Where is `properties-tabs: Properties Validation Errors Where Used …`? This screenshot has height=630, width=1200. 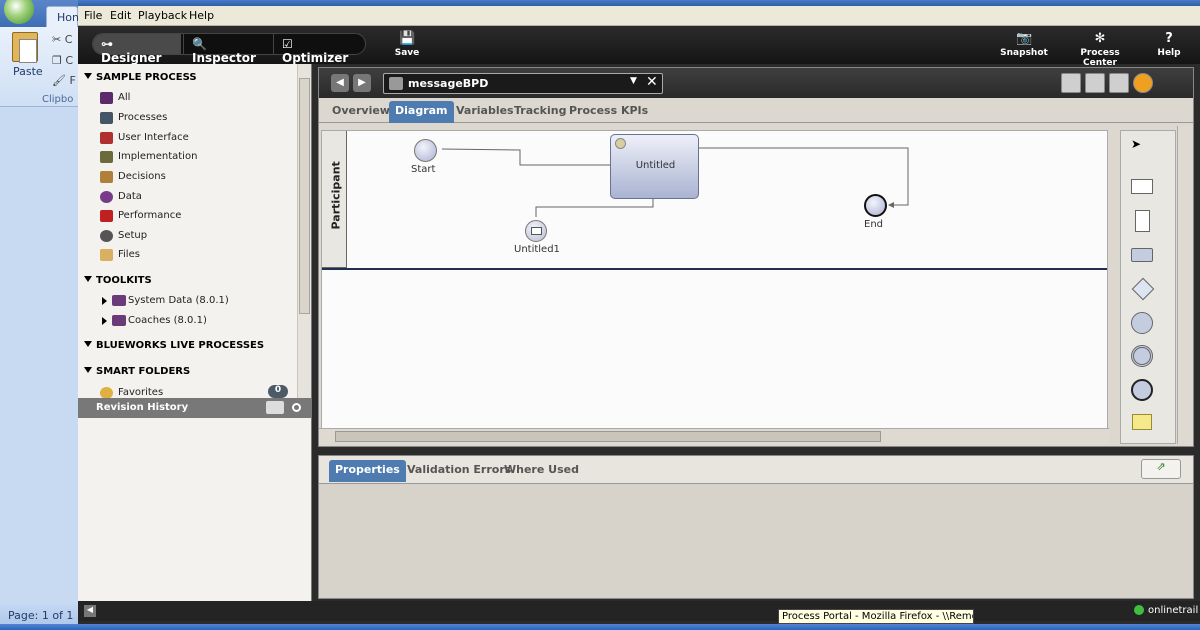 properties-tabs: Properties Validation Errors Where Used … is located at coordinates (756, 470).